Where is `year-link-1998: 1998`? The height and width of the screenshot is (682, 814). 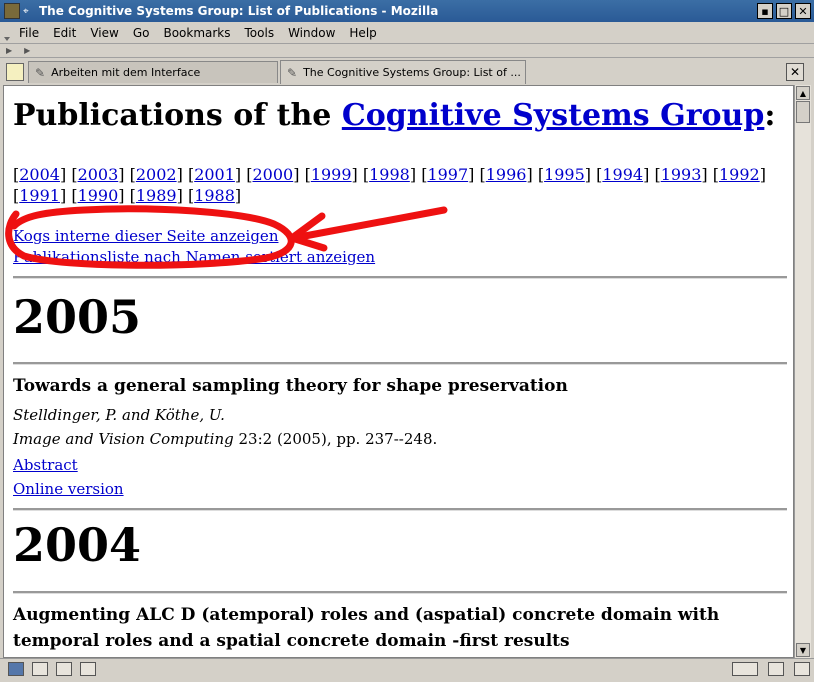 year-link-1998: 1998 is located at coordinates (389, 174).